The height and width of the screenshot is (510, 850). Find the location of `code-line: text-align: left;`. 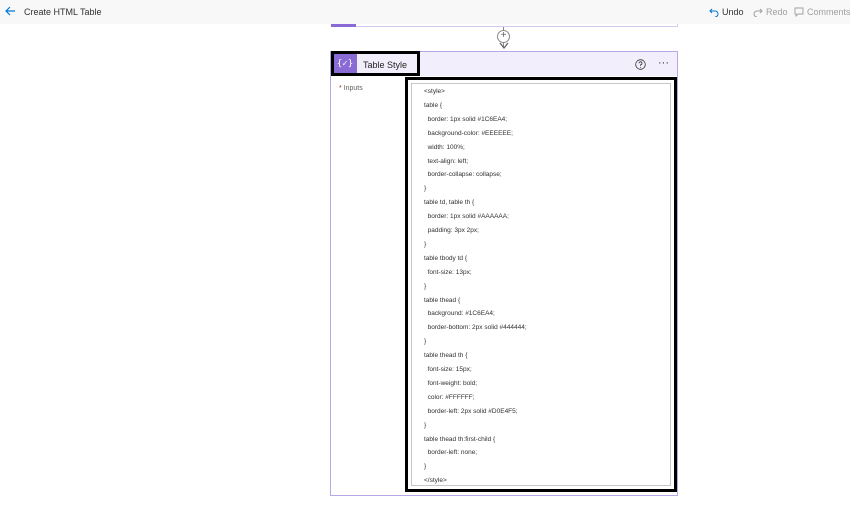

code-line: text-align: left; is located at coordinates (446, 161).